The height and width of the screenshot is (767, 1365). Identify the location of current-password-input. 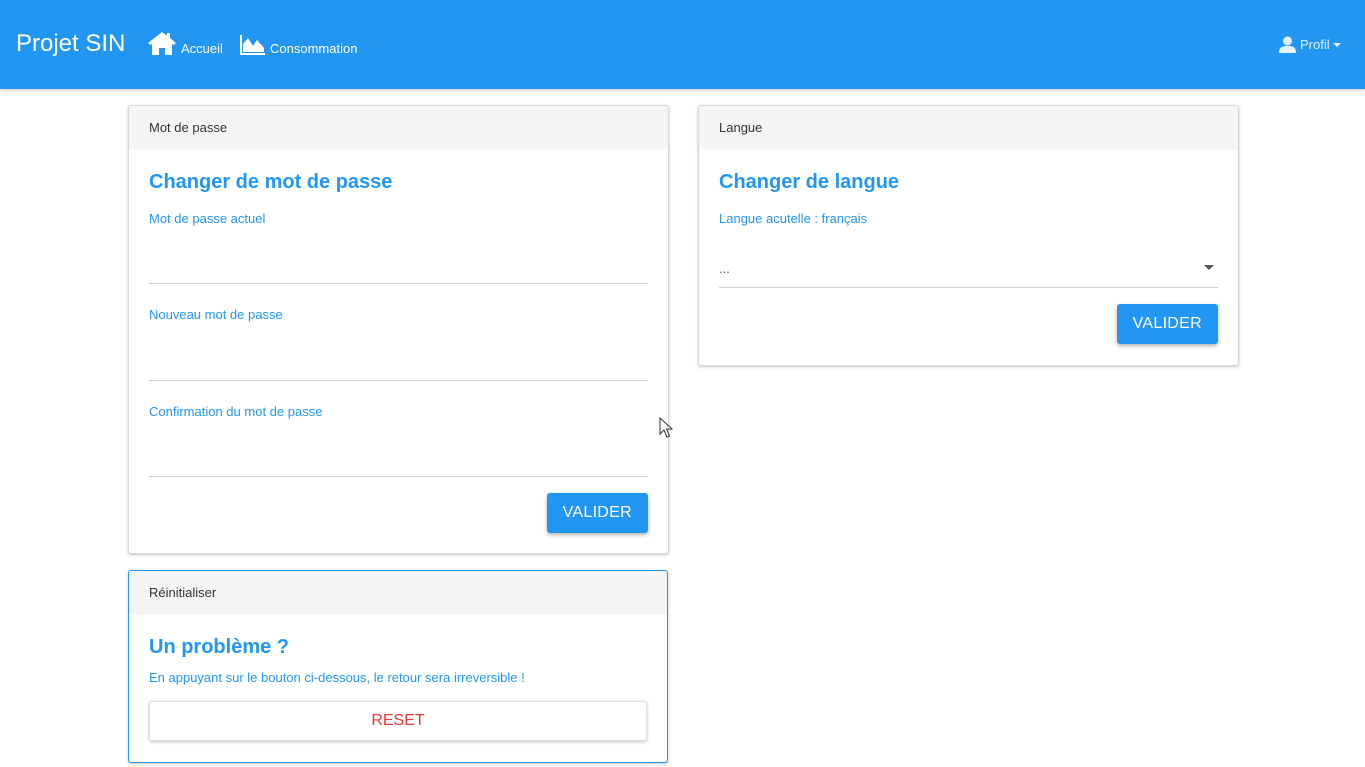
(398, 259).